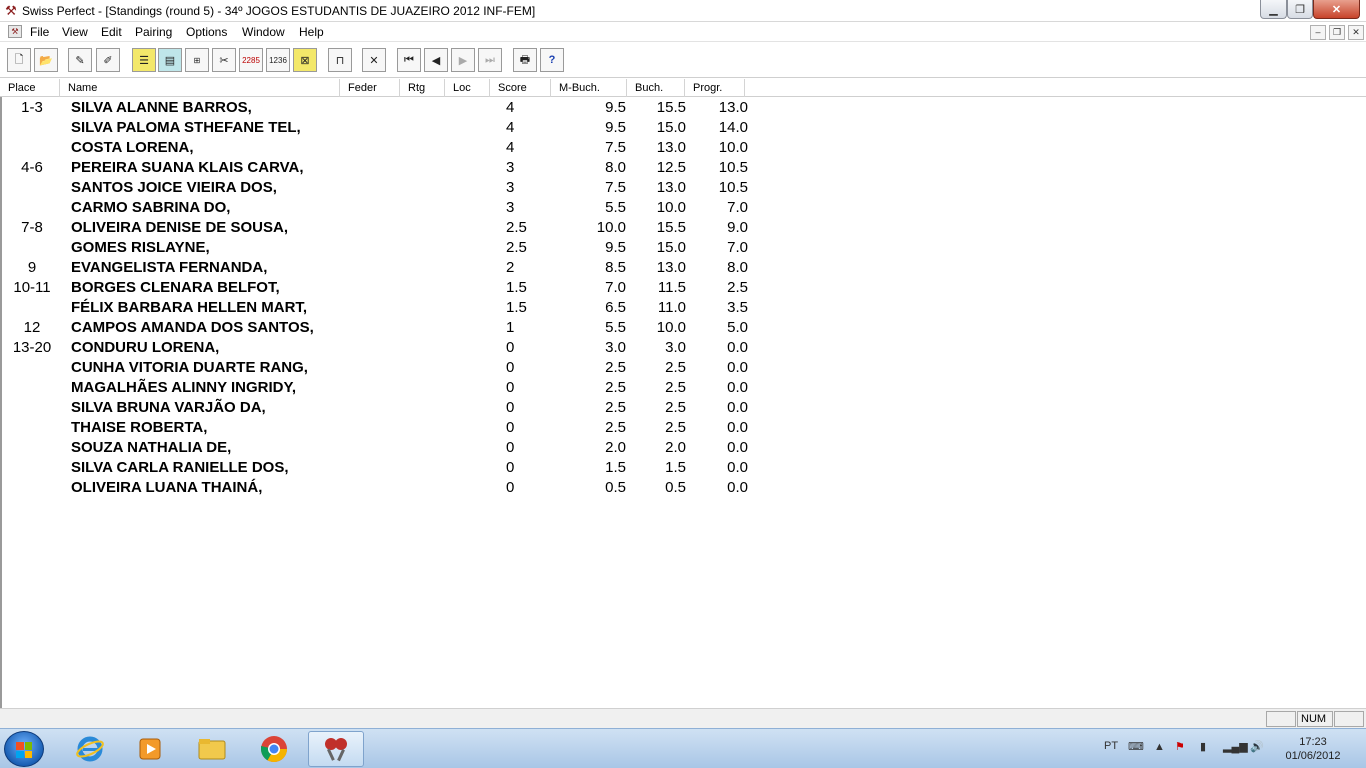  I want to click on first-round-icon: ⏮, so click(409, 60).